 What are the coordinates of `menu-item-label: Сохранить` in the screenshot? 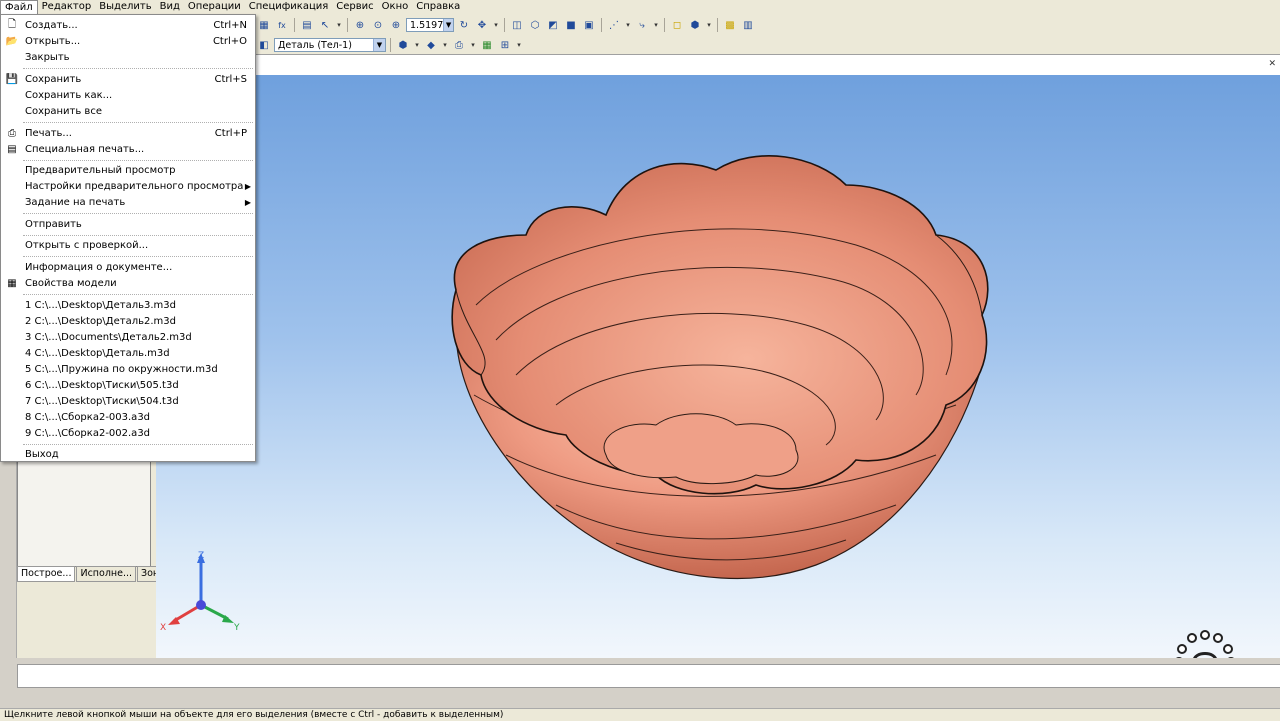 It's located at (53, 79).